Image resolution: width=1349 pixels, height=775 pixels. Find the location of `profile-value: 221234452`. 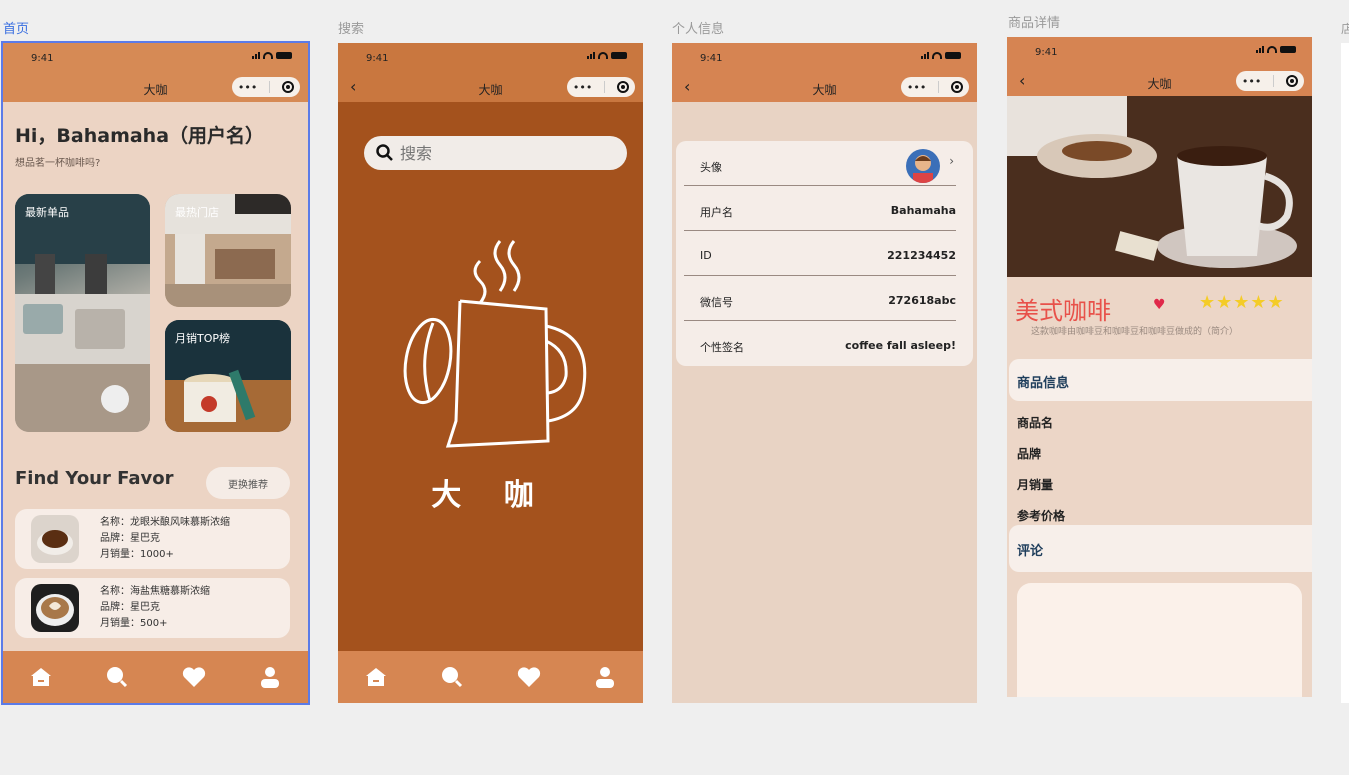

profile-value: 221234452 is located at coordinates (921, 255).